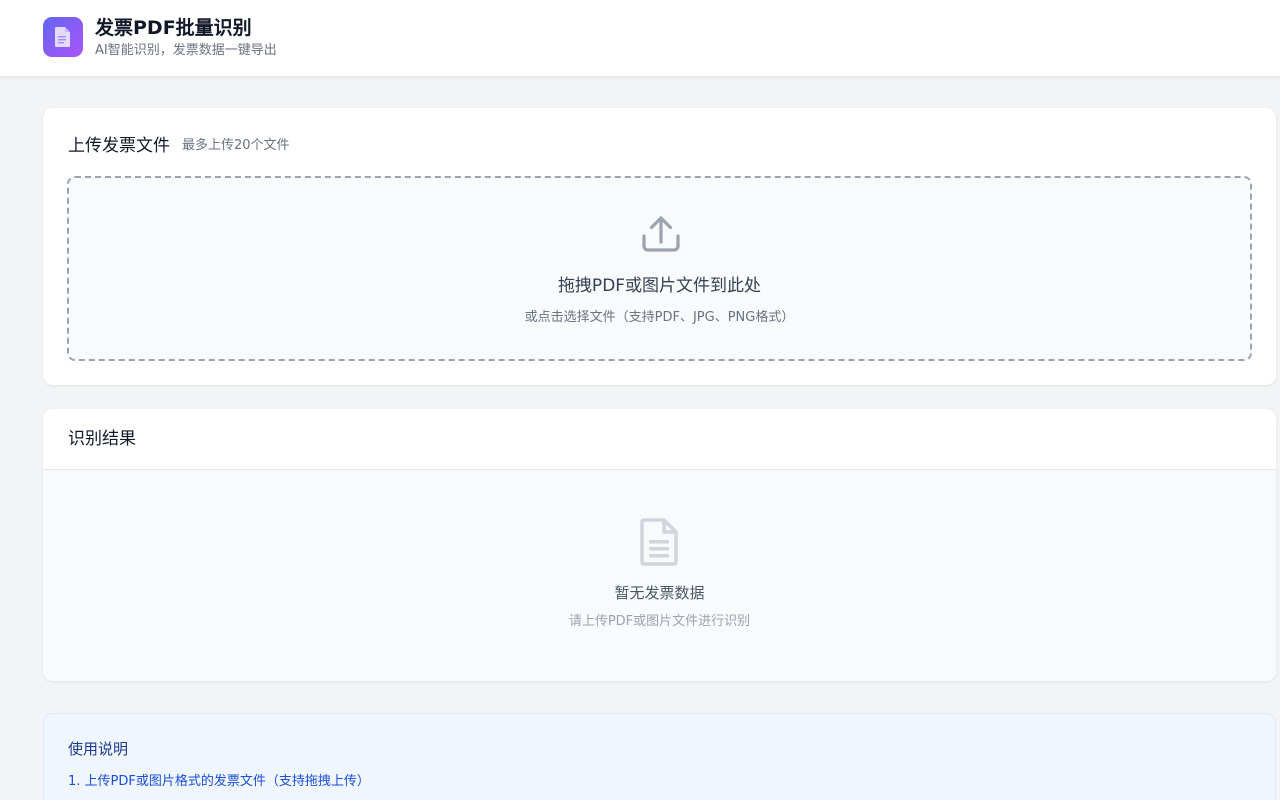 This screenshot has width=1280, height=800. Describe the element at coordinates (659, 621) in the screenshot. I see `empty-state-subtitle: 请上传PDF或图片文件进行识别` at that location.